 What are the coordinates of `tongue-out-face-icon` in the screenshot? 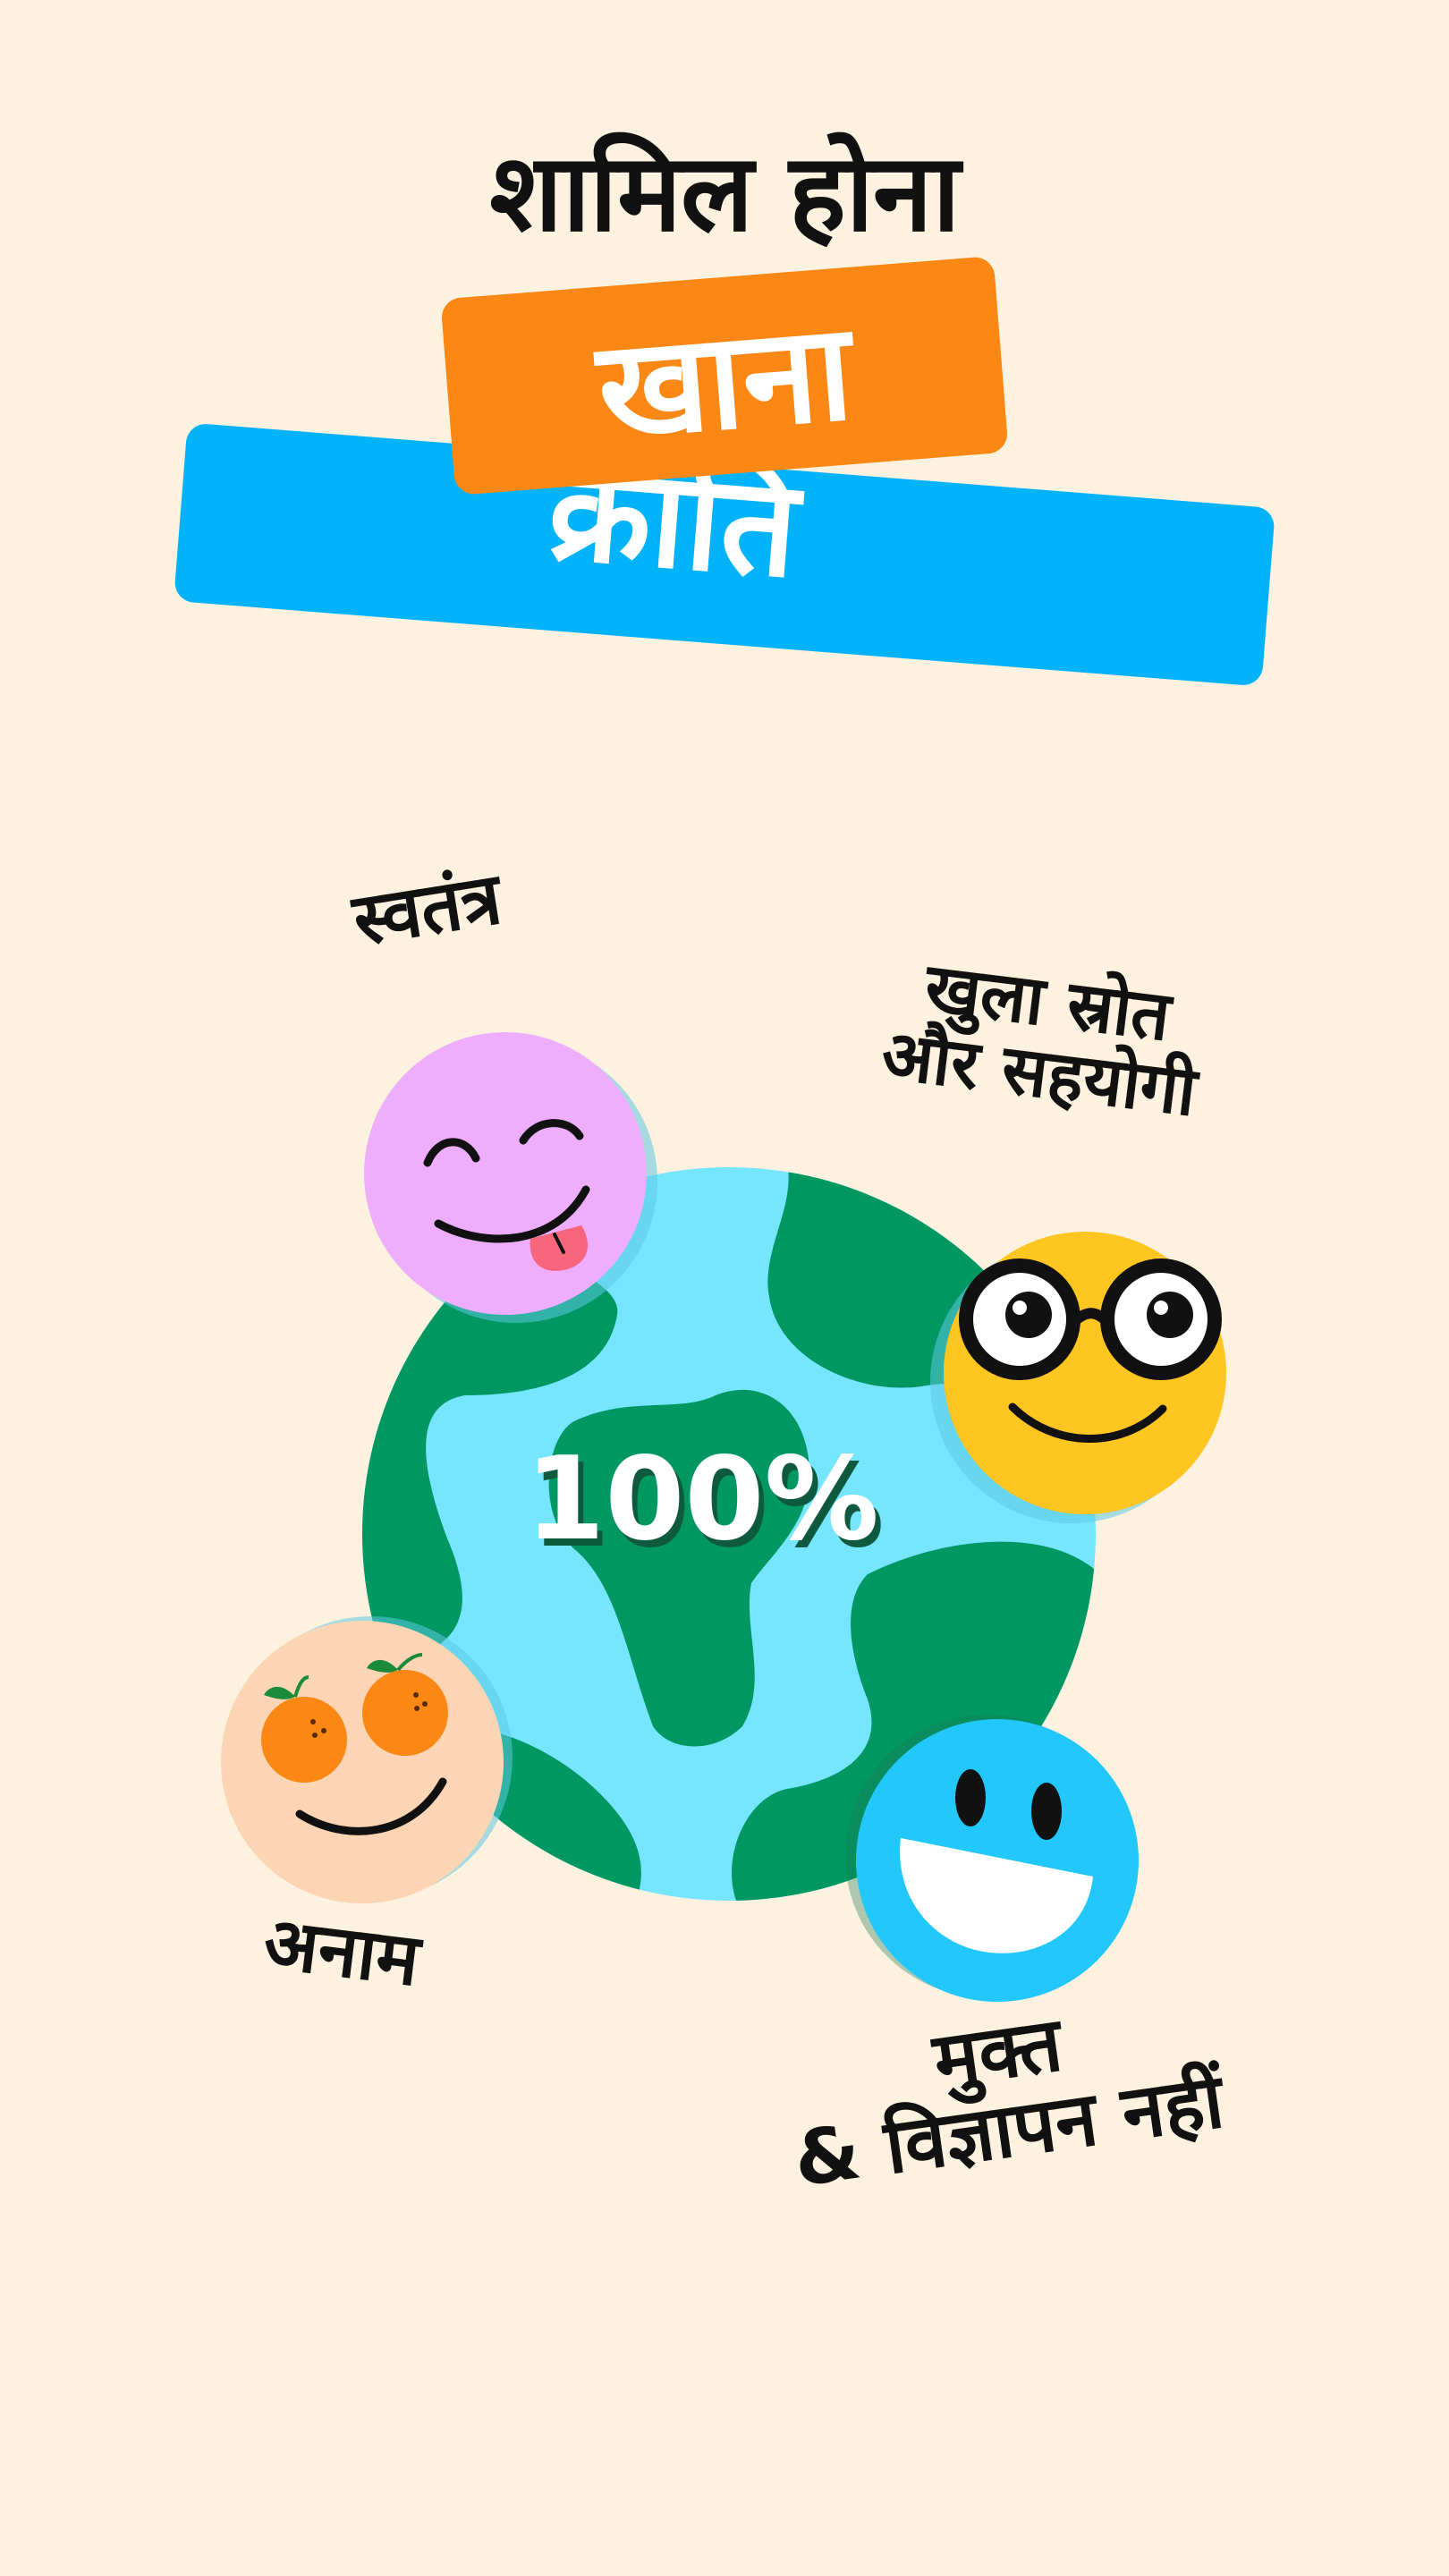 It's located at (510, 1177).